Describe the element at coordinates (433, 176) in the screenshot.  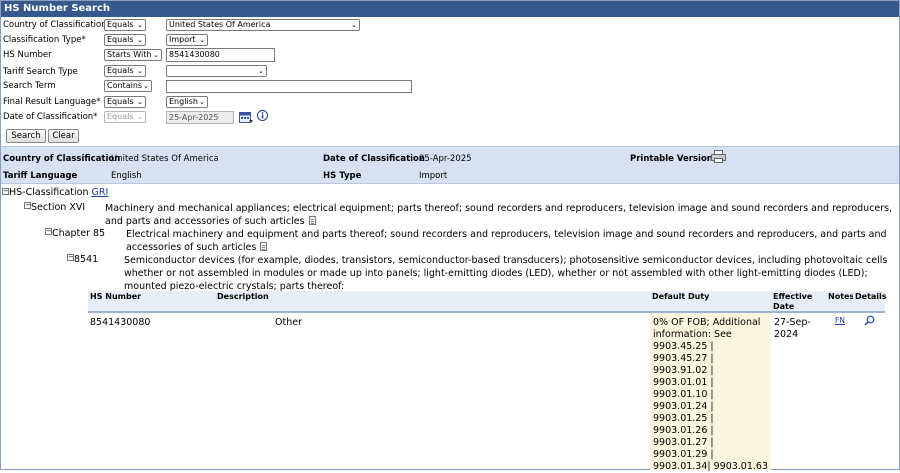
I see `summary-hs-type-value: Import` at that location.